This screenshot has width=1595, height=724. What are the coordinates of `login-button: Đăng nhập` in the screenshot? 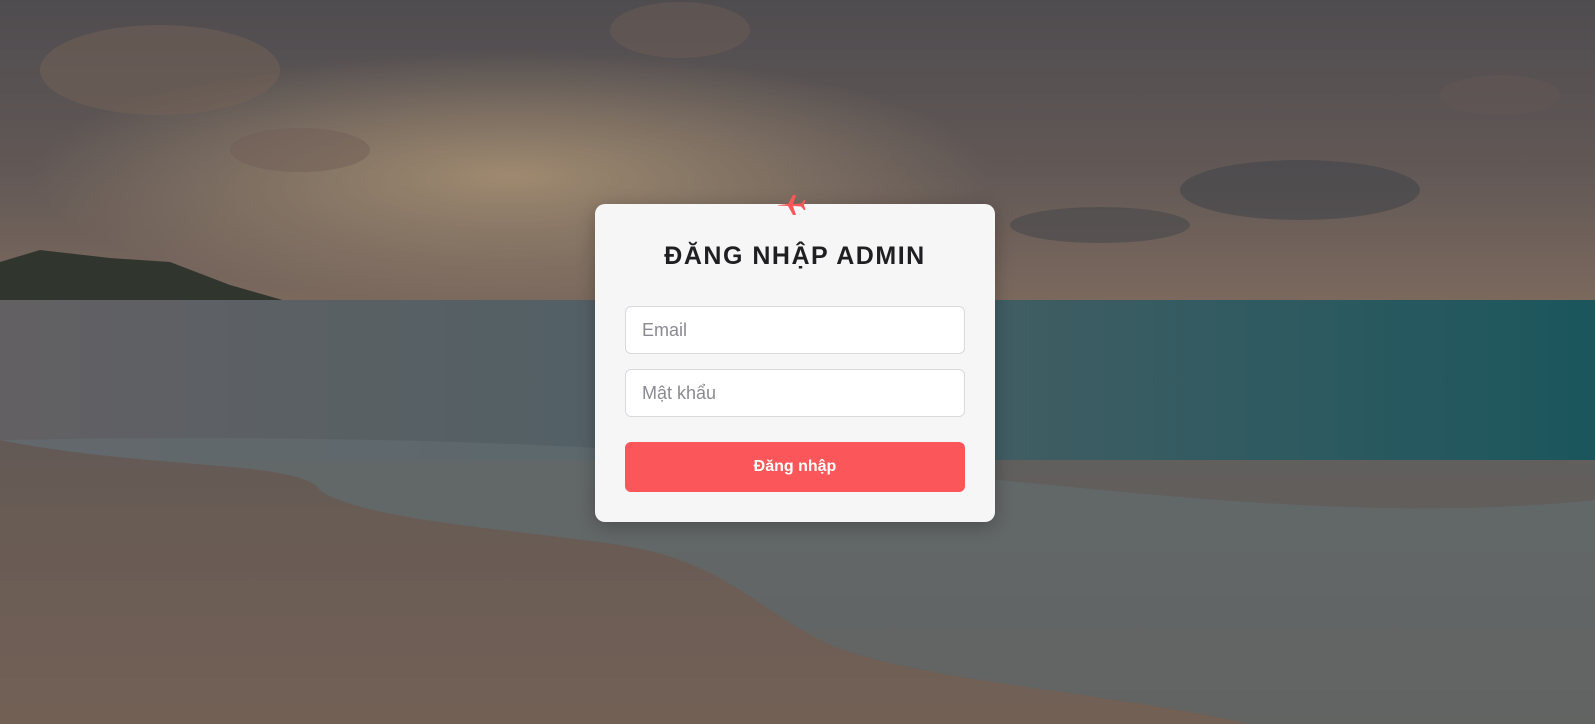 It's located at (795, 467).